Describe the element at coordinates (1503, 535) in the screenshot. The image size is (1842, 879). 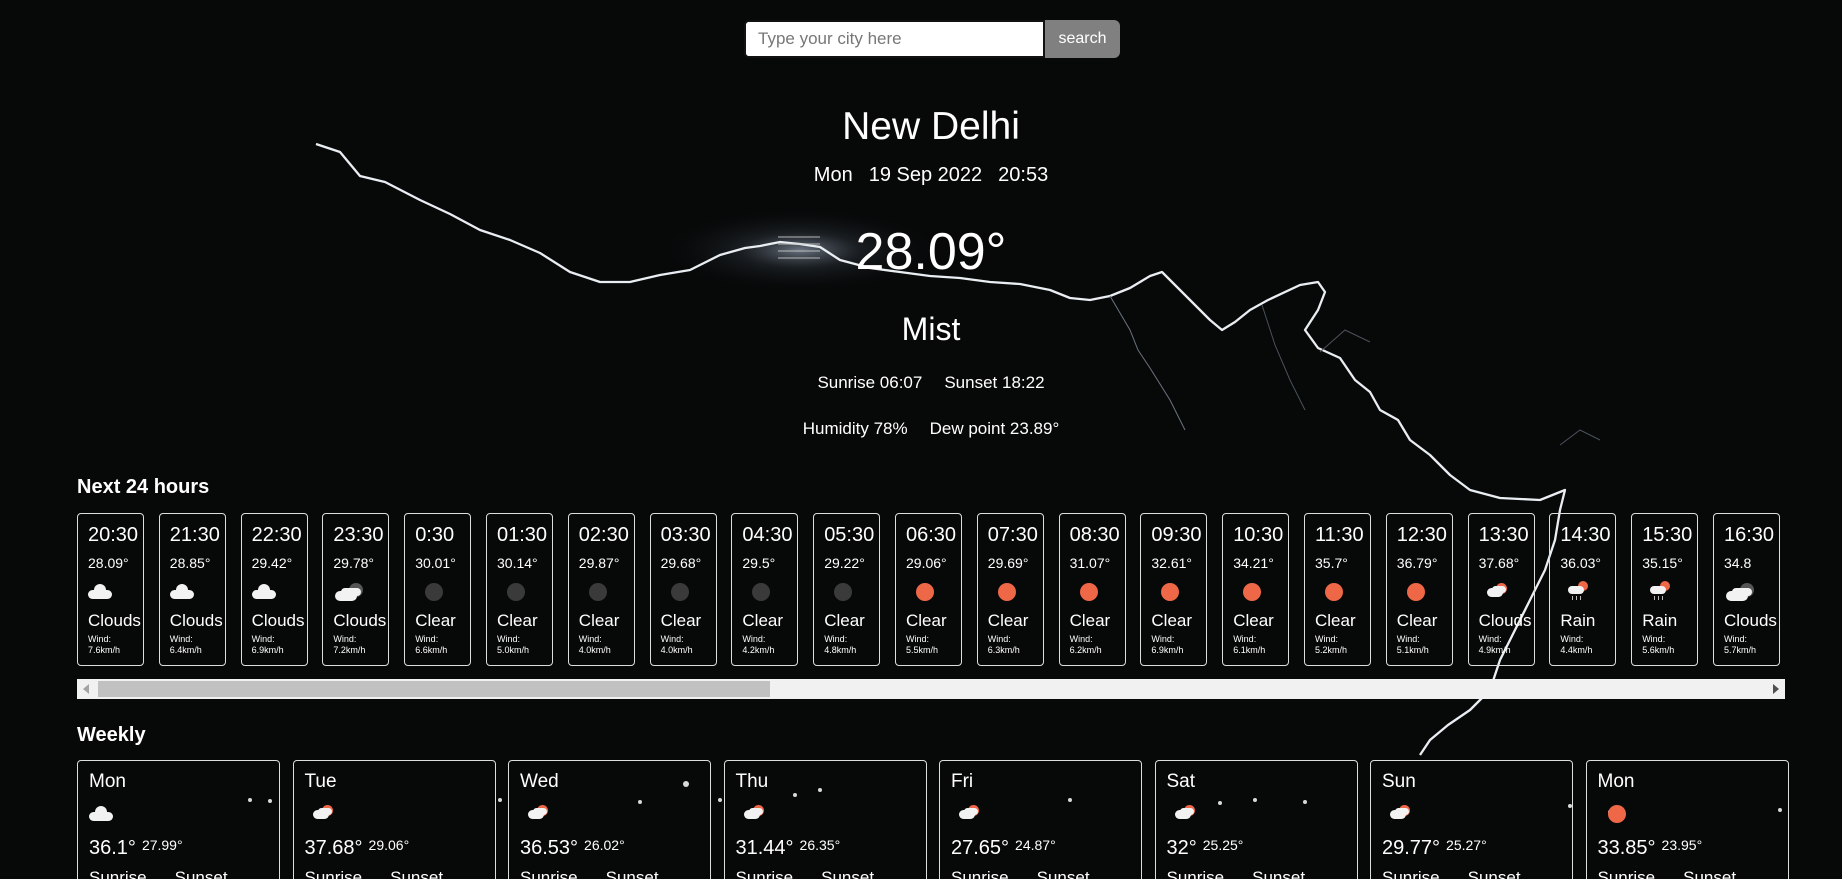
I see `hour-time: 13:30` at that location.